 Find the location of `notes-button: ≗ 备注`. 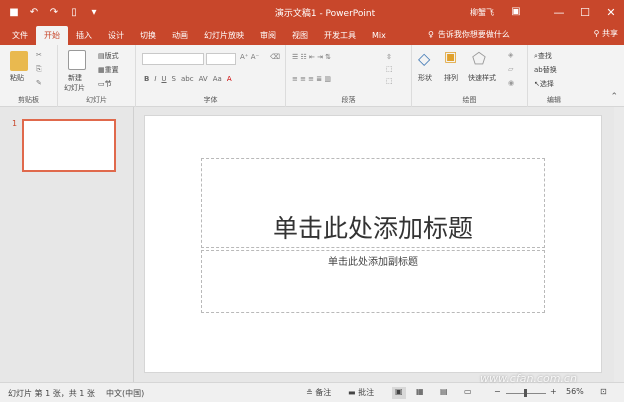

notes-button: ≗ 备注 is located at coordinates (318, 393).